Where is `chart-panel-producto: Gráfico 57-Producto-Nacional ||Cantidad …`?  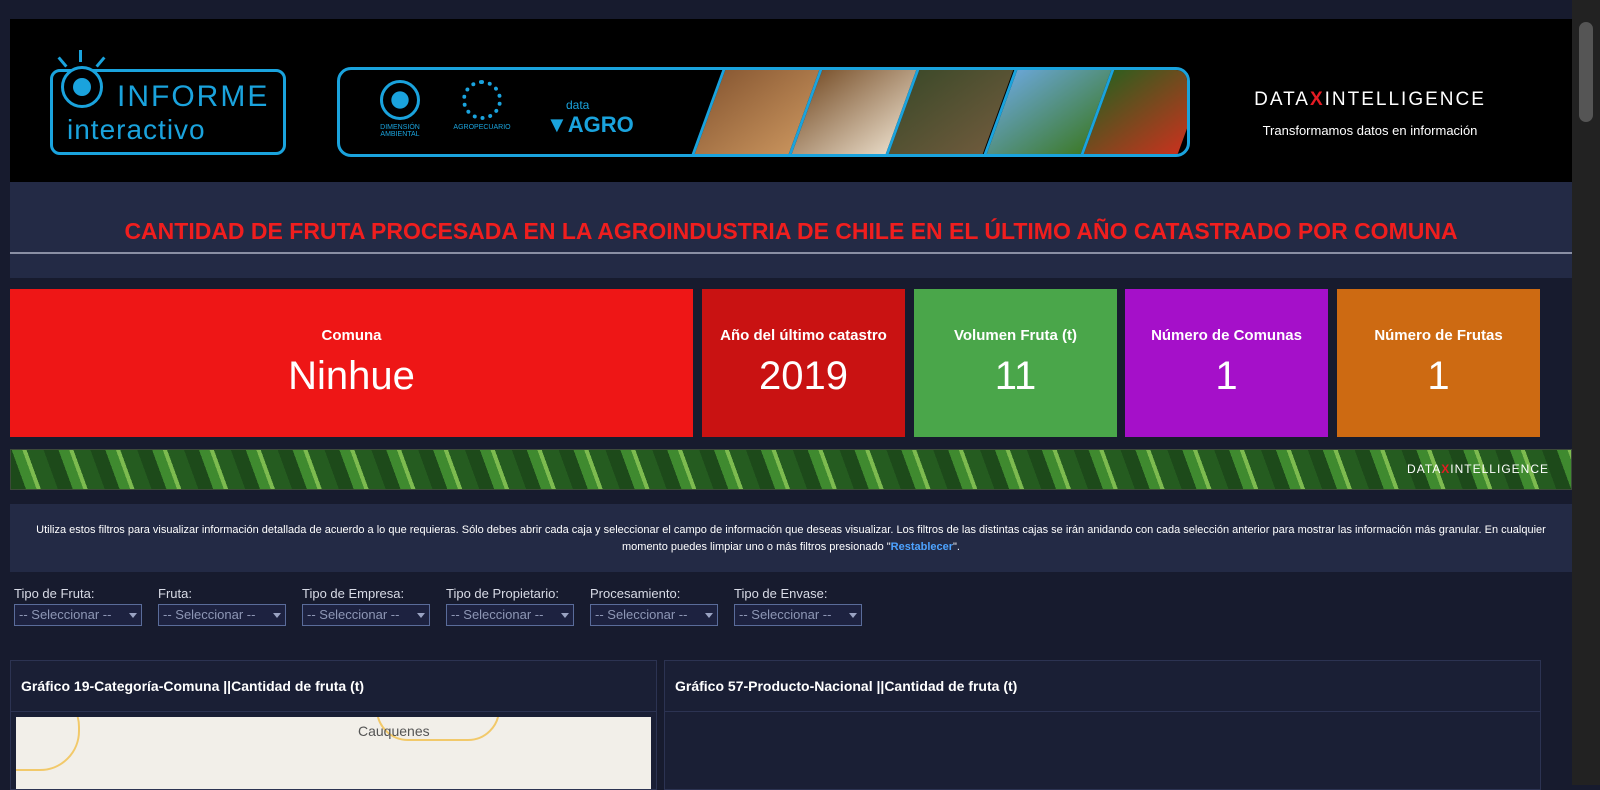
chart-panel-producto: Gráfico 57-Producto-Nacional ||Cantidad … is located at coordinates (1102, 725).